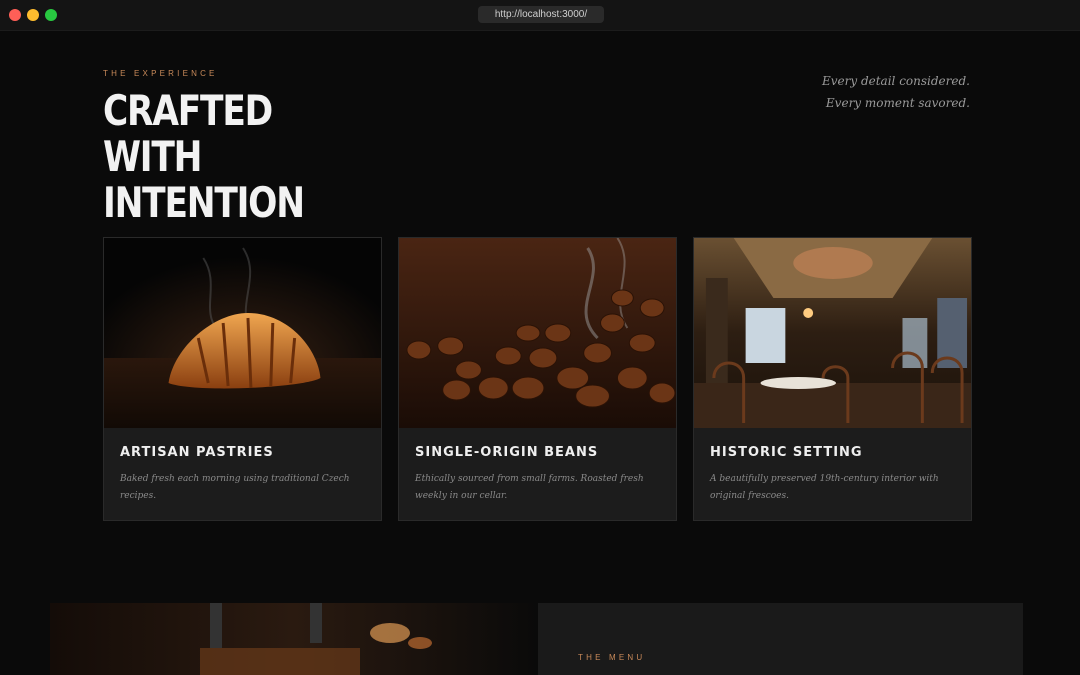  I want to click on section-eyebrow: THE EXPERIENCE, so click(160, 73).